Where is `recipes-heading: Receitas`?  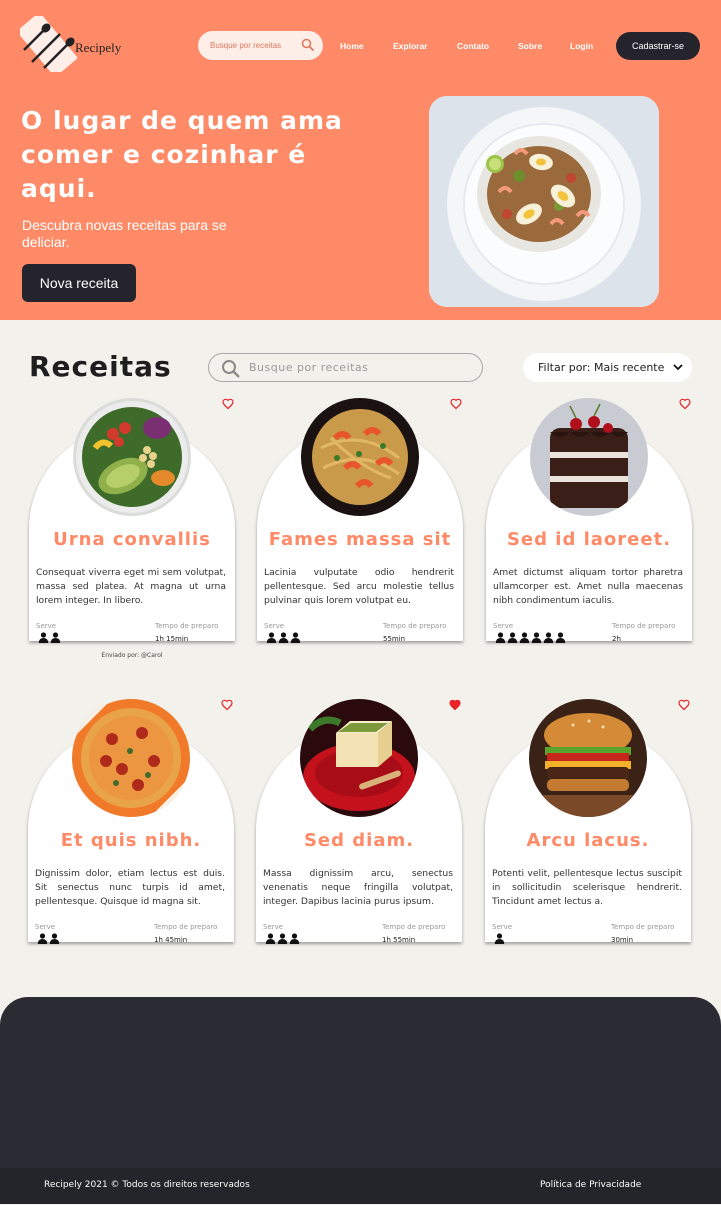
recipes-heading: Receitas is located at coordinates (100, 366).